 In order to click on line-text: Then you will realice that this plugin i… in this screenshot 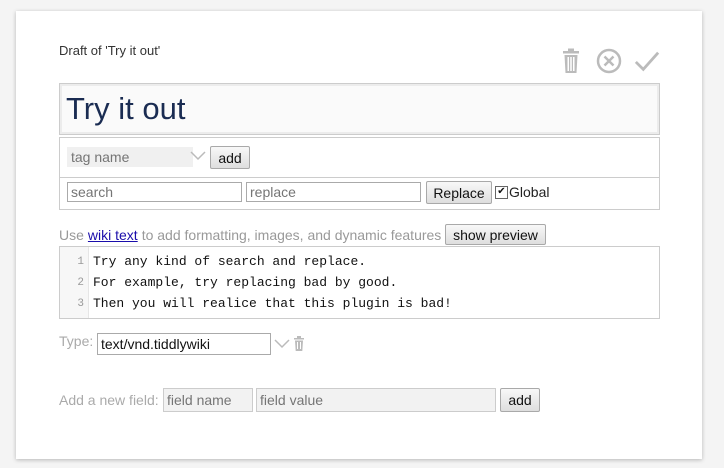, I will do `click(272, 303)`.